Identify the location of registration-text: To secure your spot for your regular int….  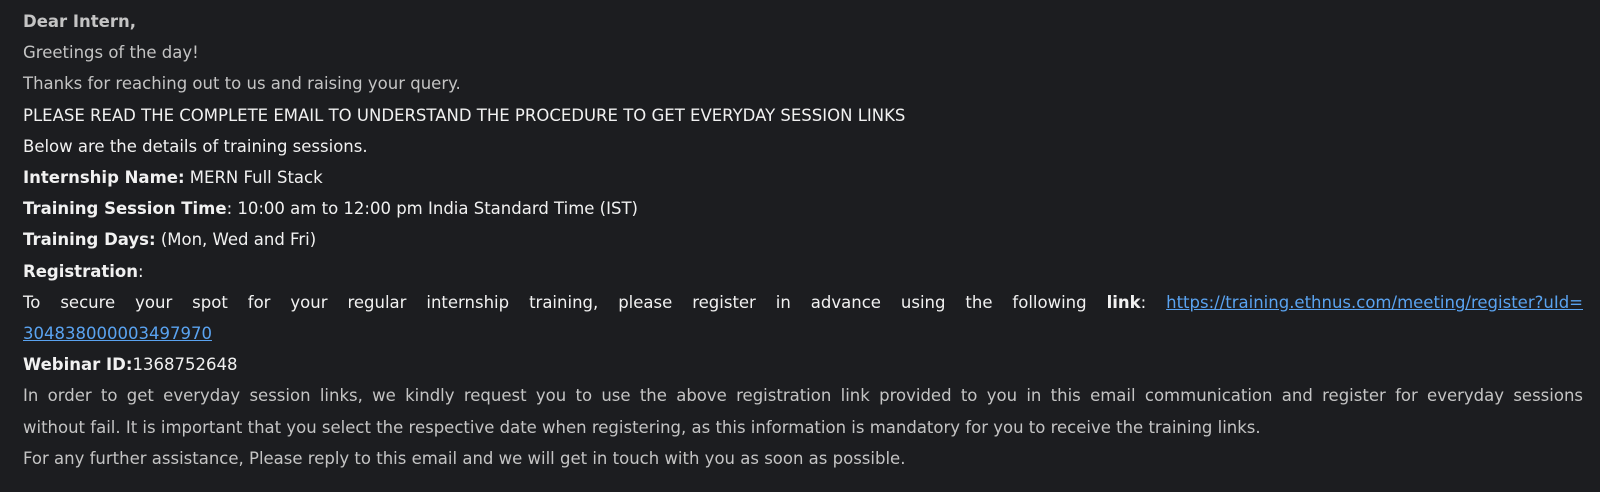
(565, 302).